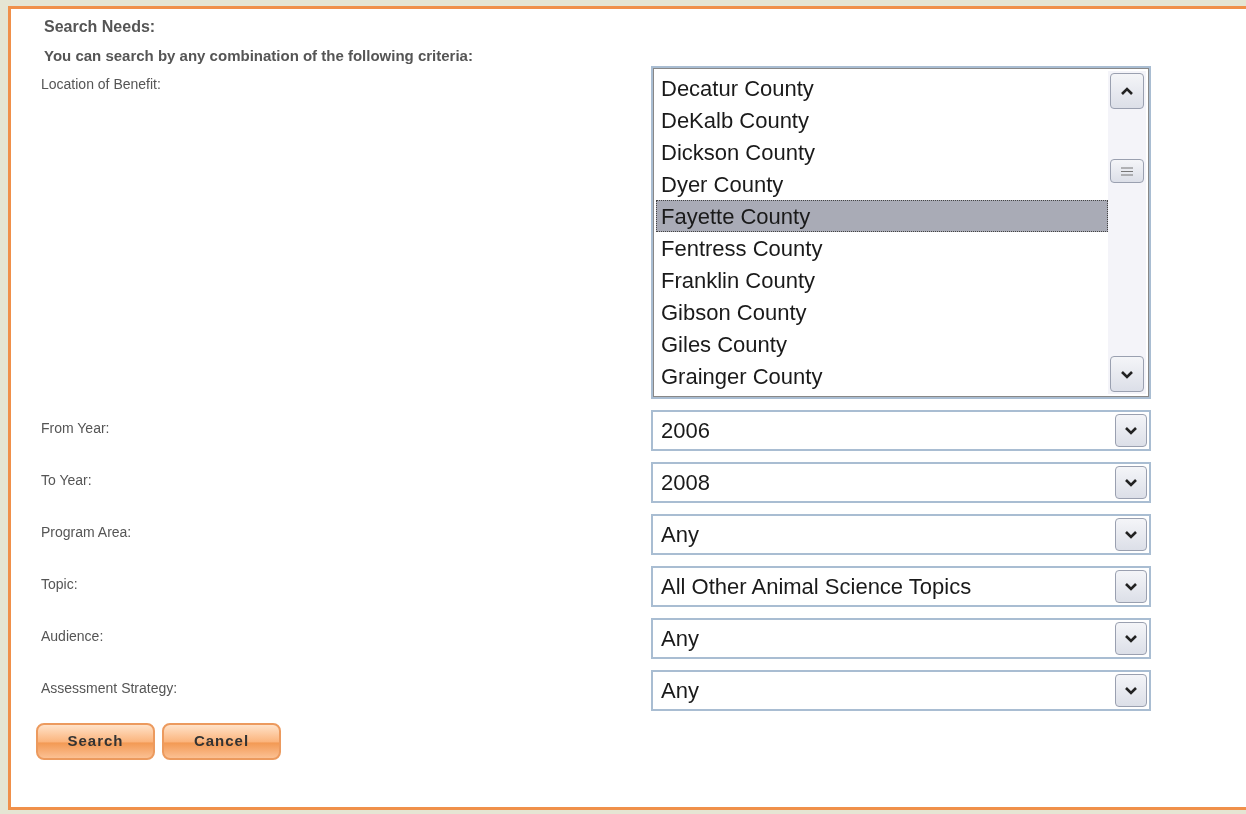 Image resolution: width=1246 pixels, height=814 pixels. I want to click on field-label: Topic:, so click(59, 584).